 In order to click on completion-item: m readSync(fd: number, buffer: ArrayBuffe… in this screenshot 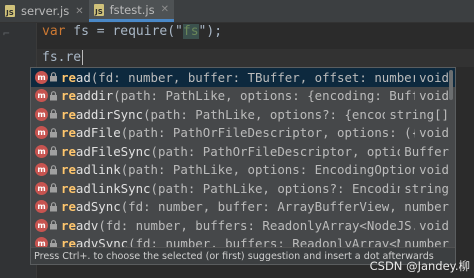, I will do `click(243, 207)`.